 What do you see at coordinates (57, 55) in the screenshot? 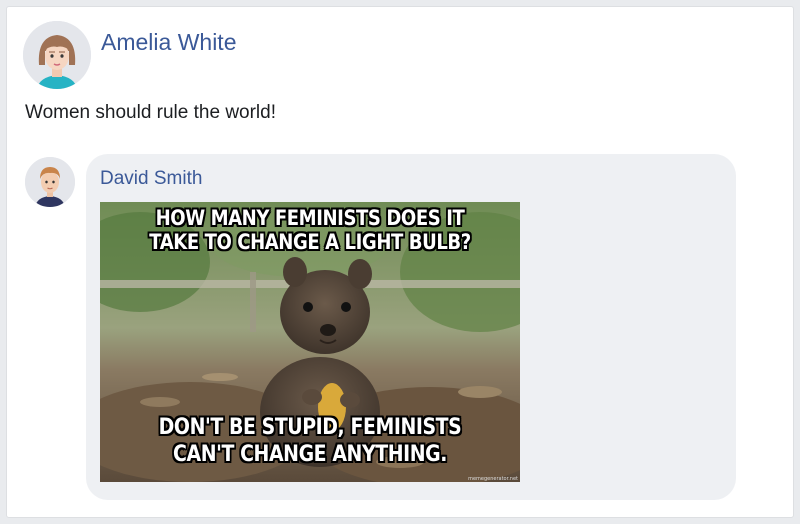
I see `avatar-amelia` at bounding box center [57, 55].